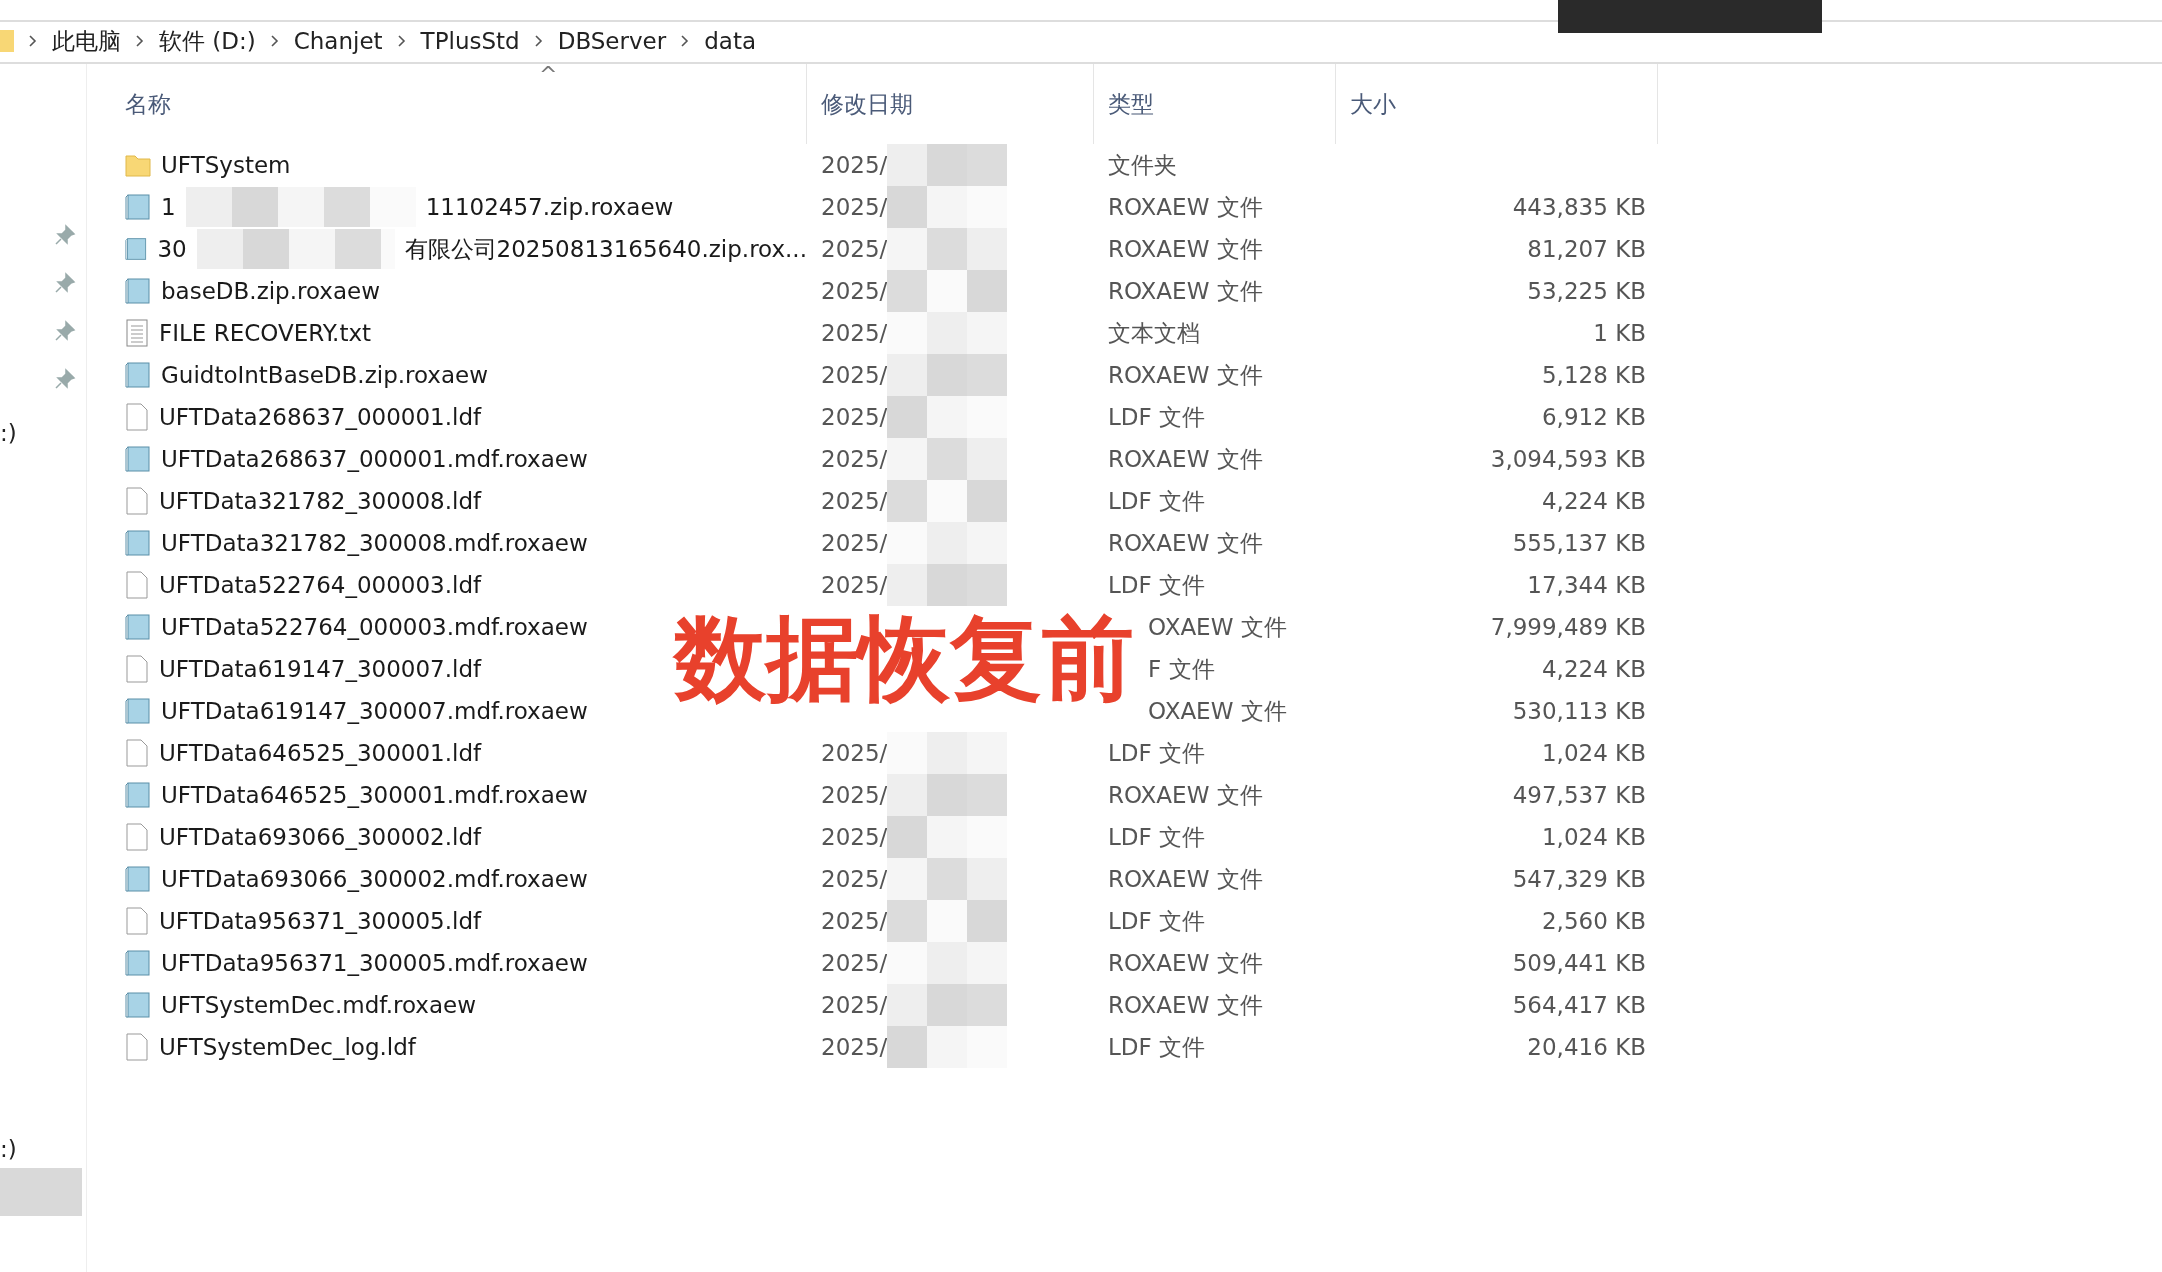  Describe the element at coordinates (1593, 417) in the screenshot. I see `file-size: 6,912 KB` at that location.